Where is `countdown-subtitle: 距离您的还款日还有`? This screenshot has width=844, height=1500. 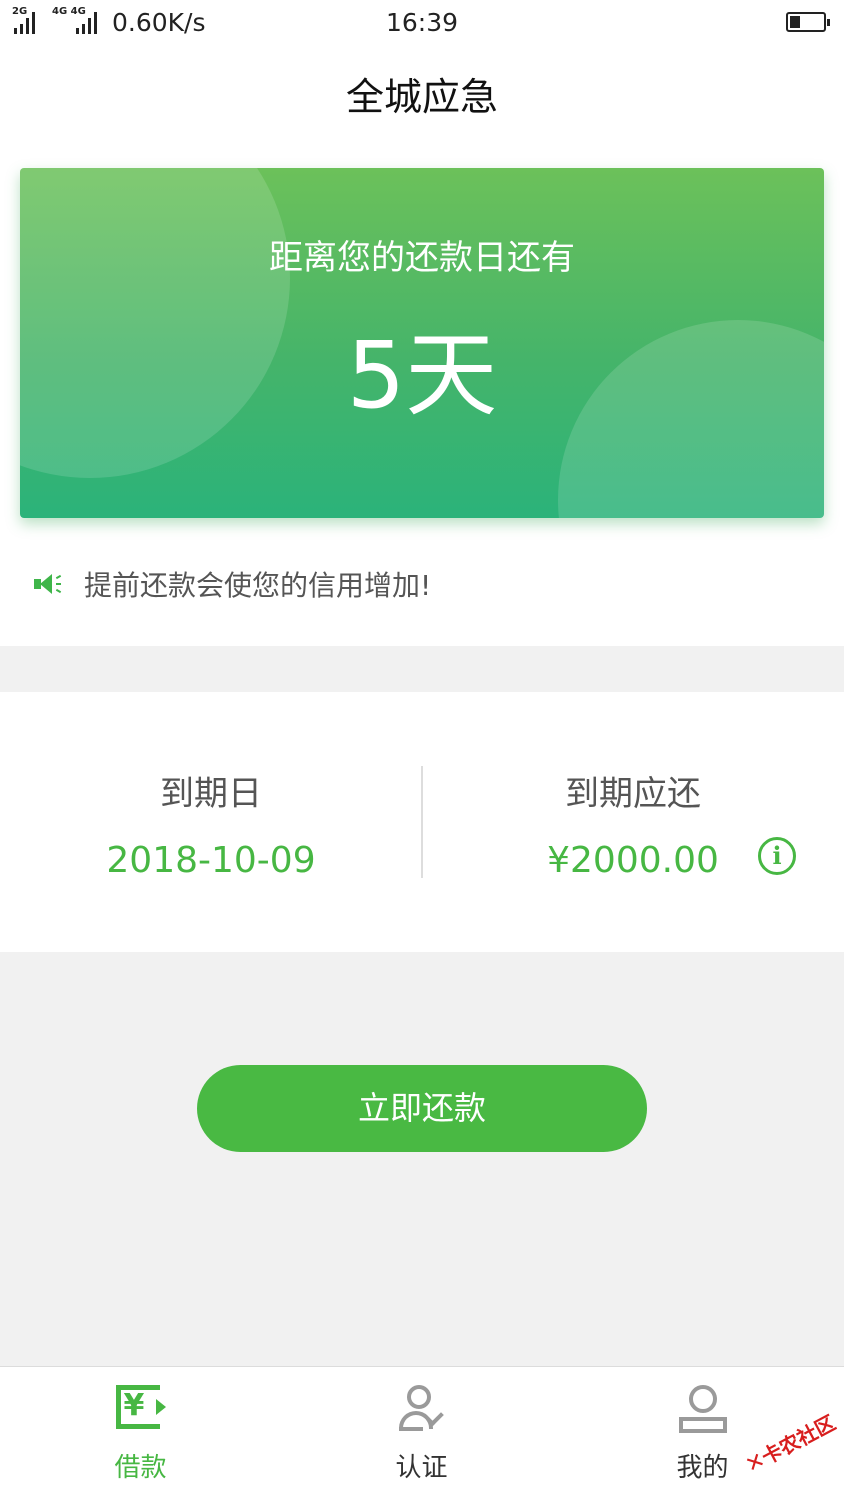
countdown-subtitle: 距离您的还款日还有 is located at coordinates (422, 258).